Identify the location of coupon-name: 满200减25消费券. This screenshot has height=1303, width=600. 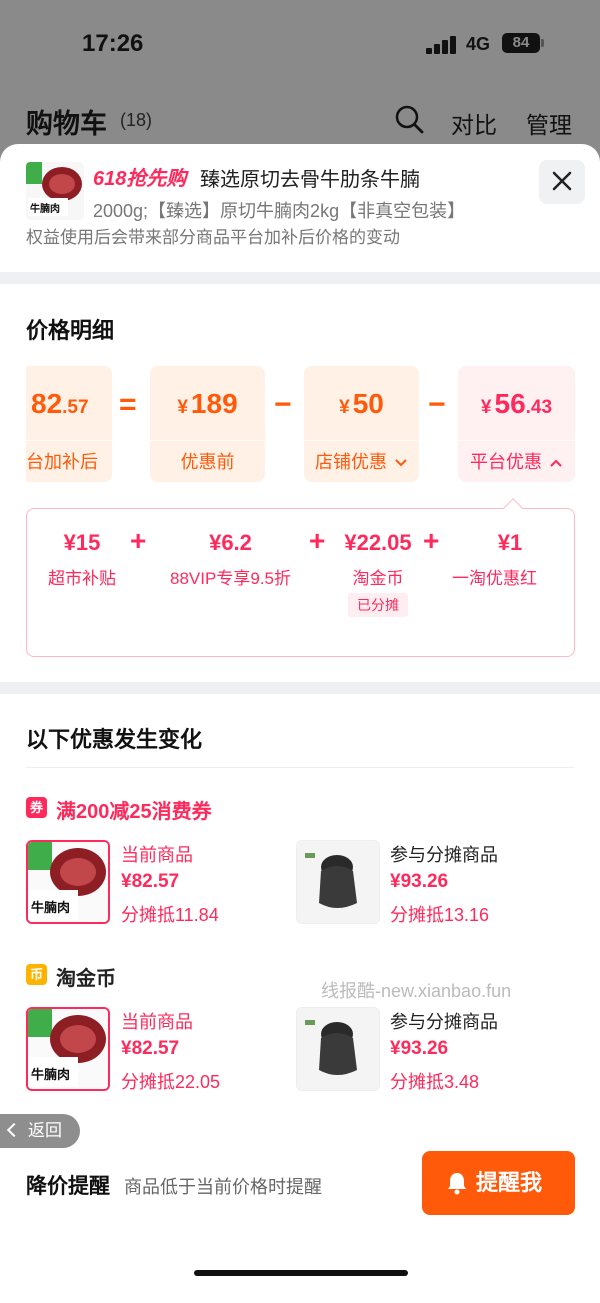
(134, 812).